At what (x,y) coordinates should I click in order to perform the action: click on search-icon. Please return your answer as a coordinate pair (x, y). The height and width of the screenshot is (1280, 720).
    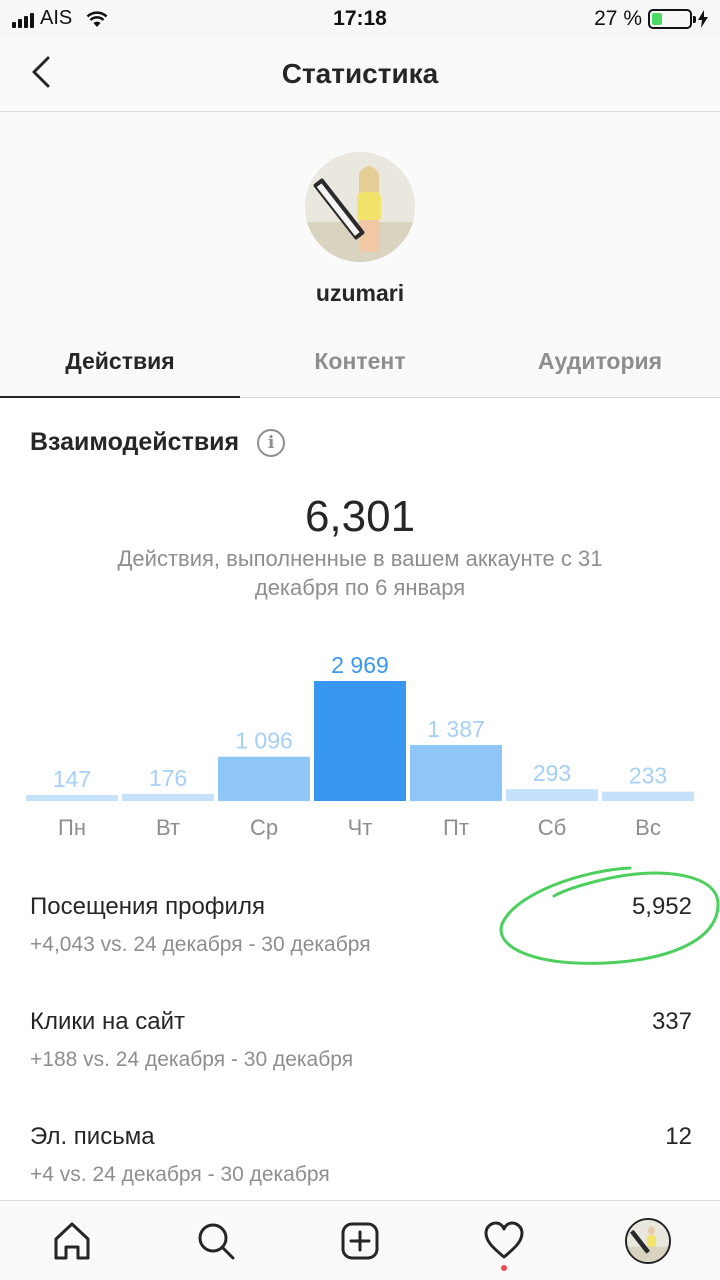
    Looking at the image, I should click on (216, 1241).